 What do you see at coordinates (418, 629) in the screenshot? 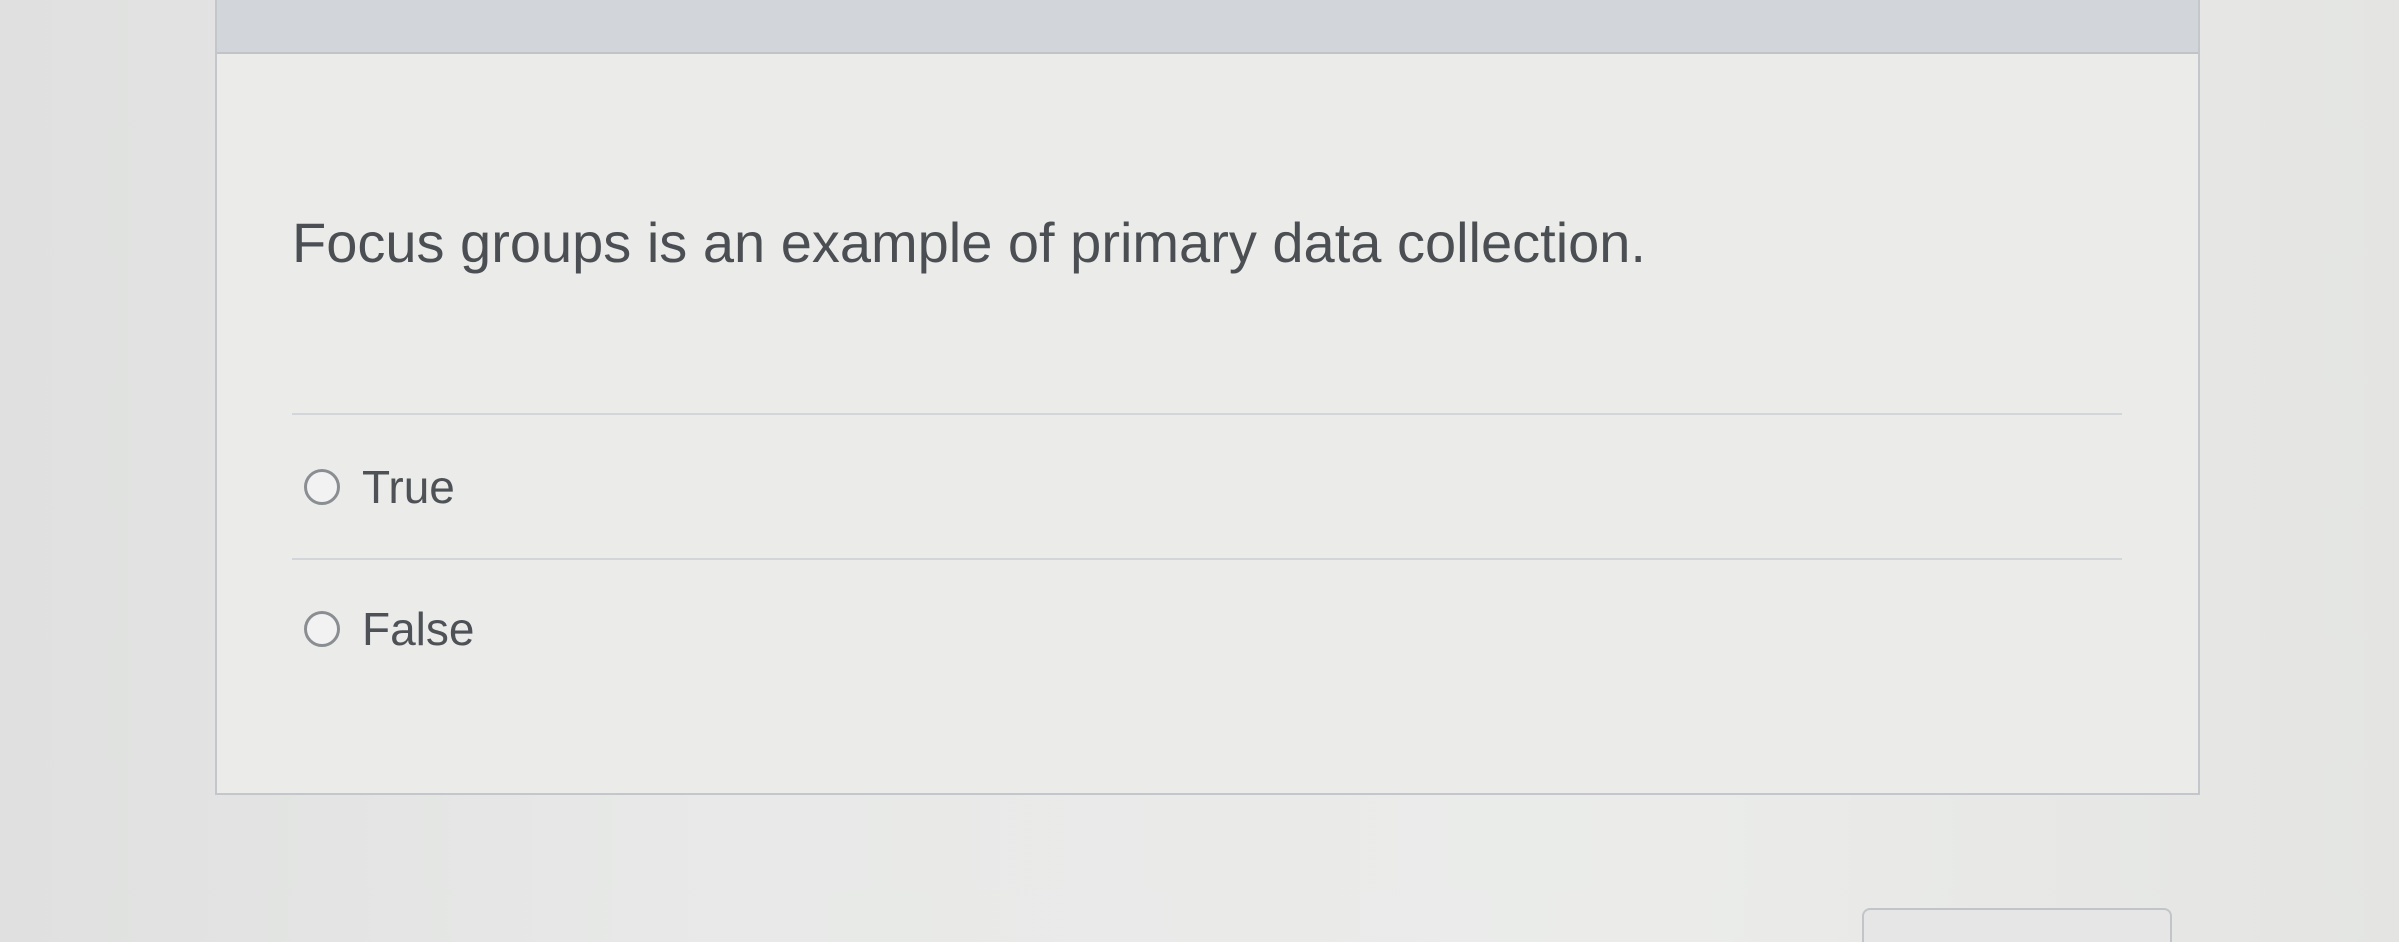
I see `answer-label-false: False` at bounding box center [418, 629].